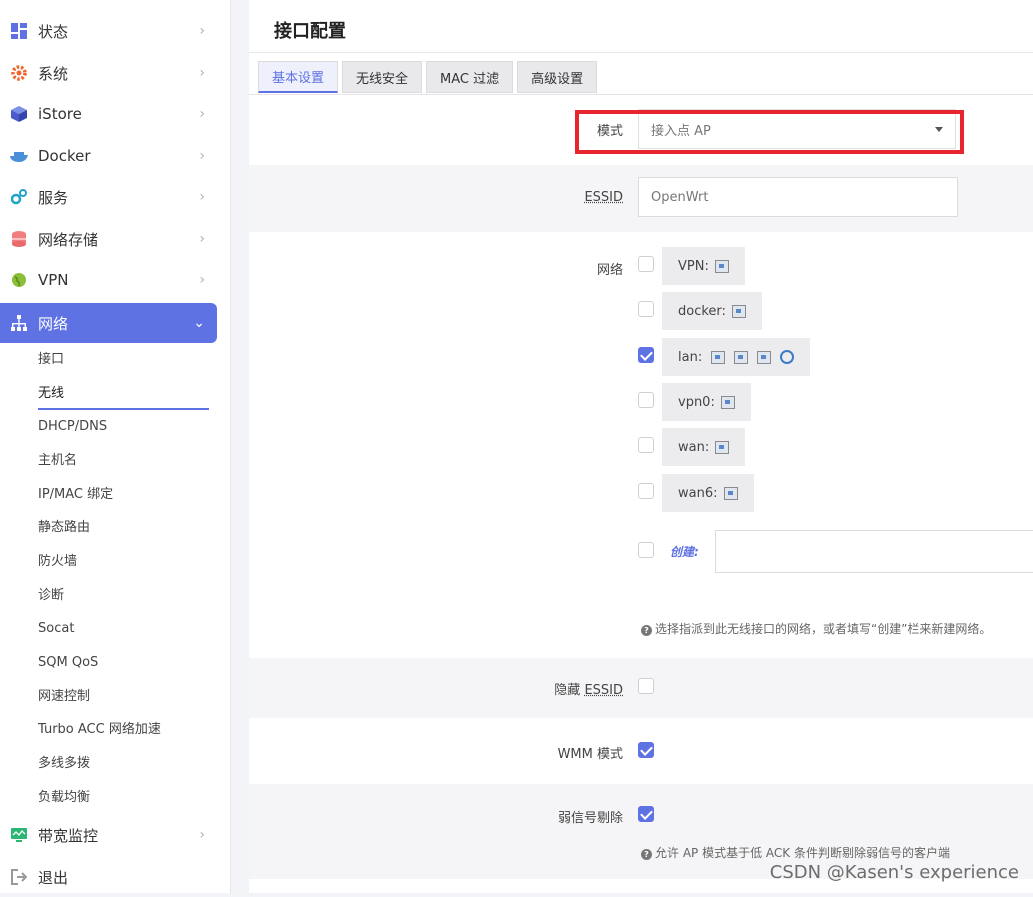 This screenshot has height=897, width=1033. I want to click on sidebar-item-istore: iStore ›, so click(108, 114).